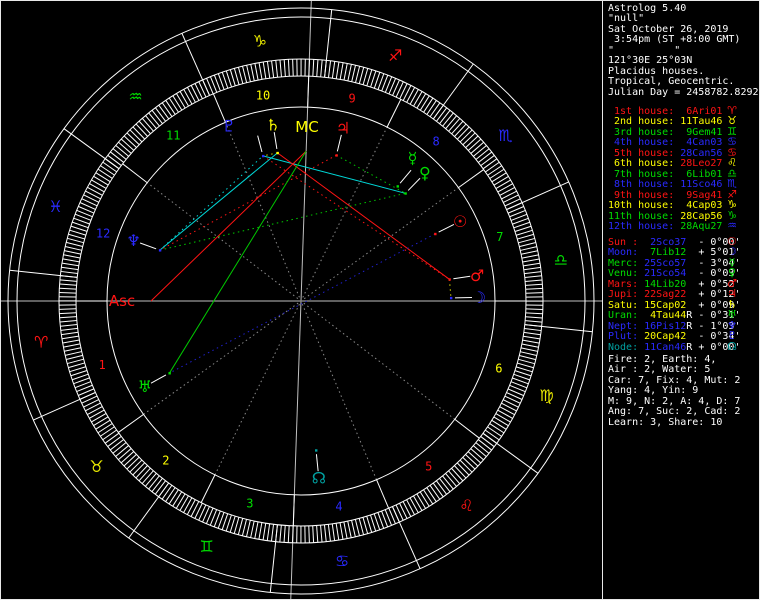 The height and width of the screenshot is (600, 760). I want to click on jupiter-position-dot, so click(336, 155).